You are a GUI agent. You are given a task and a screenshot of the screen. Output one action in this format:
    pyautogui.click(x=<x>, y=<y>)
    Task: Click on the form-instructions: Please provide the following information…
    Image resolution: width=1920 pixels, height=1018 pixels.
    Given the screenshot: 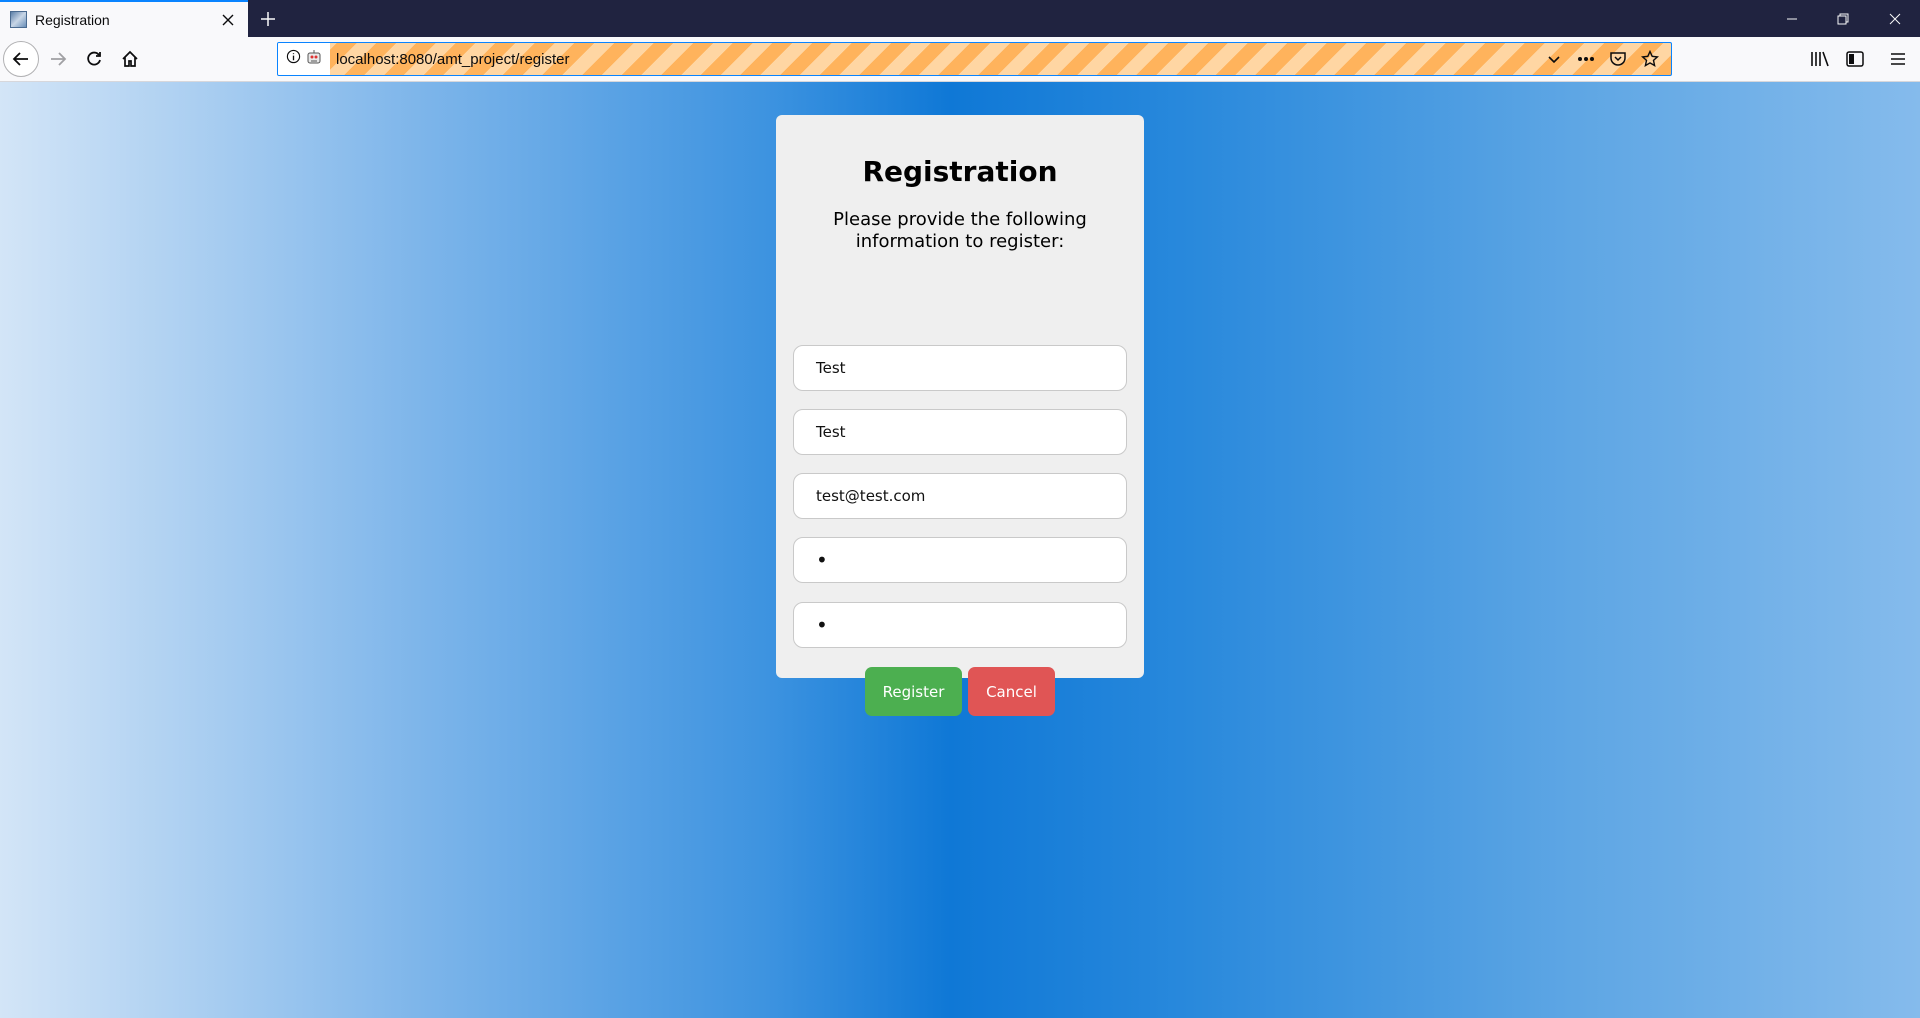 What is the action you would take?
    pyautogui.click(x=960, y=230)
    